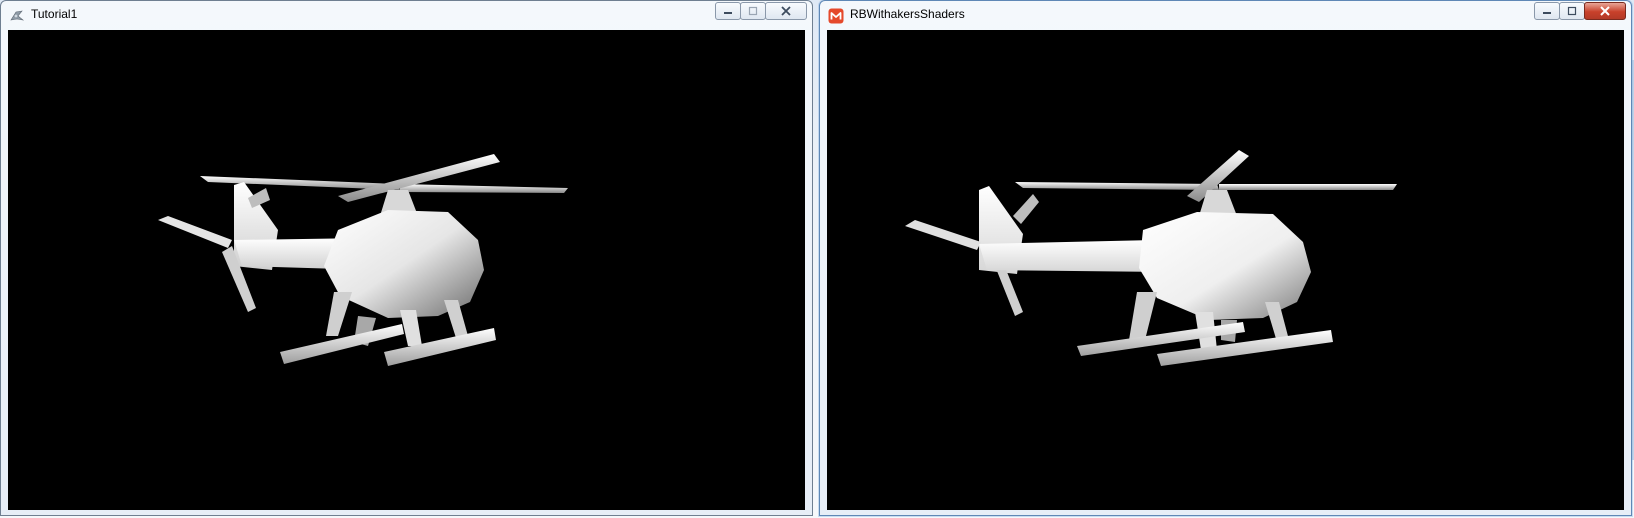 This screenshot has width=1634, height=518. Describe the element at coordinates (907, 14) in the screenshot. I see `window-title: RBWithakersShaders` at that location.